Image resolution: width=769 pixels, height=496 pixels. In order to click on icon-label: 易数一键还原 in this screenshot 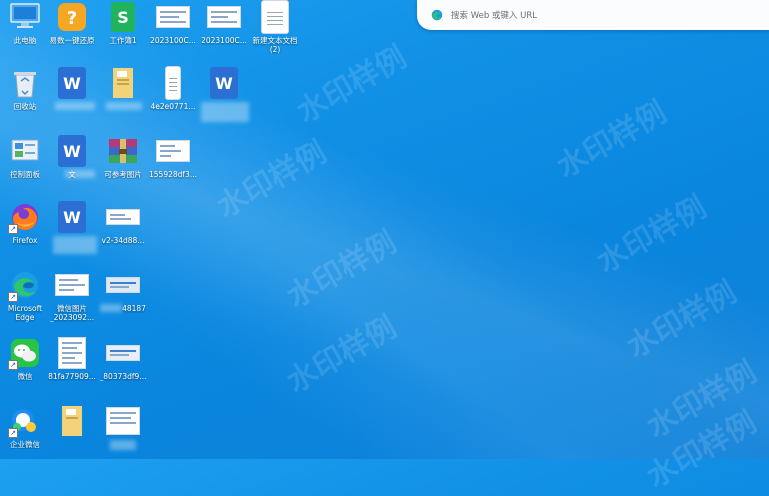, I will do `click(72, 40)`.